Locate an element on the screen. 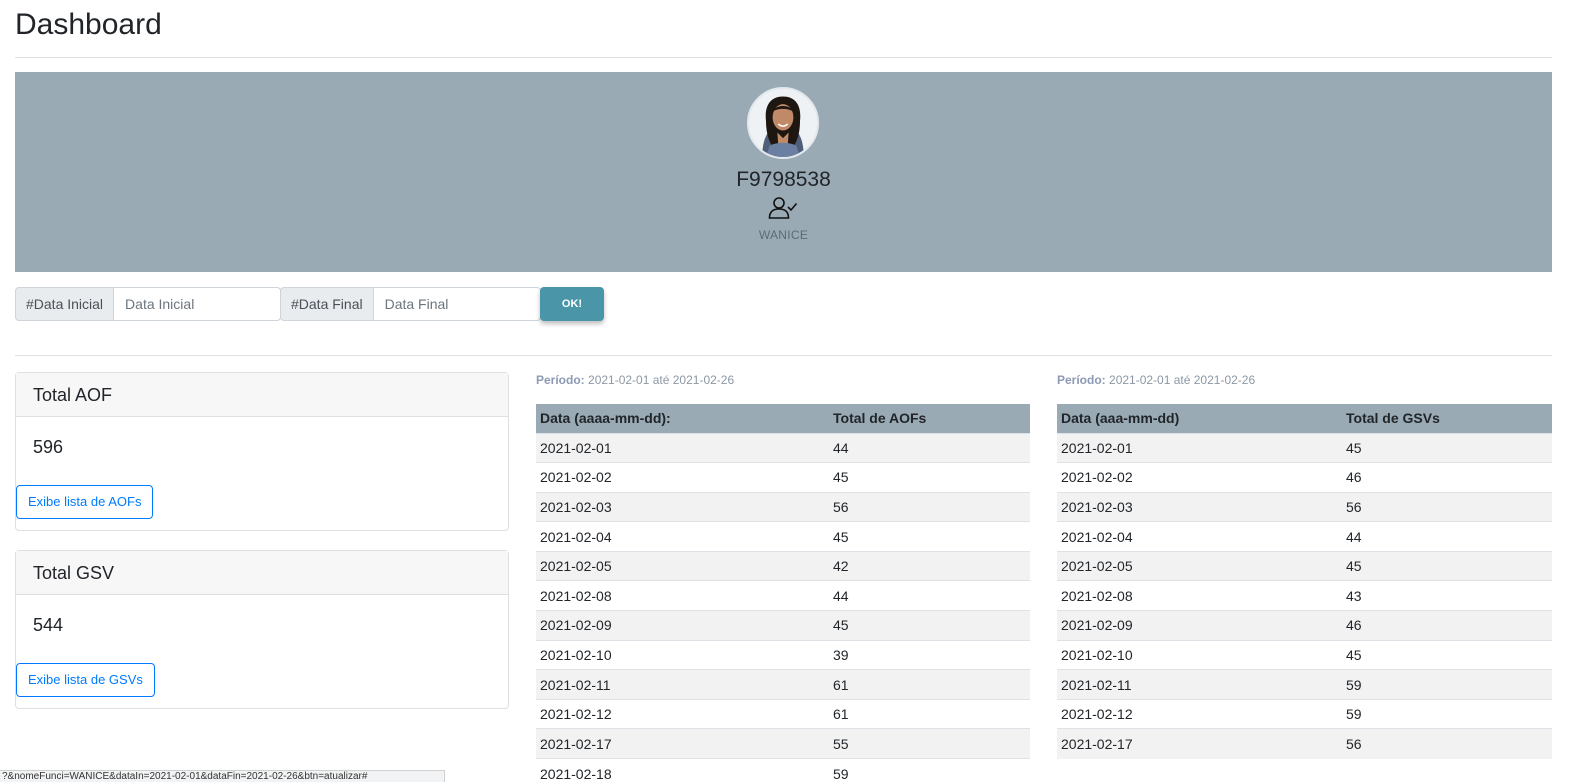 Image resolution: width=1574 pixels, height=782 pixels. table-header-row: Data (aaa-mm-dd) Total de GSVs is located at coordinates (1304, 418).